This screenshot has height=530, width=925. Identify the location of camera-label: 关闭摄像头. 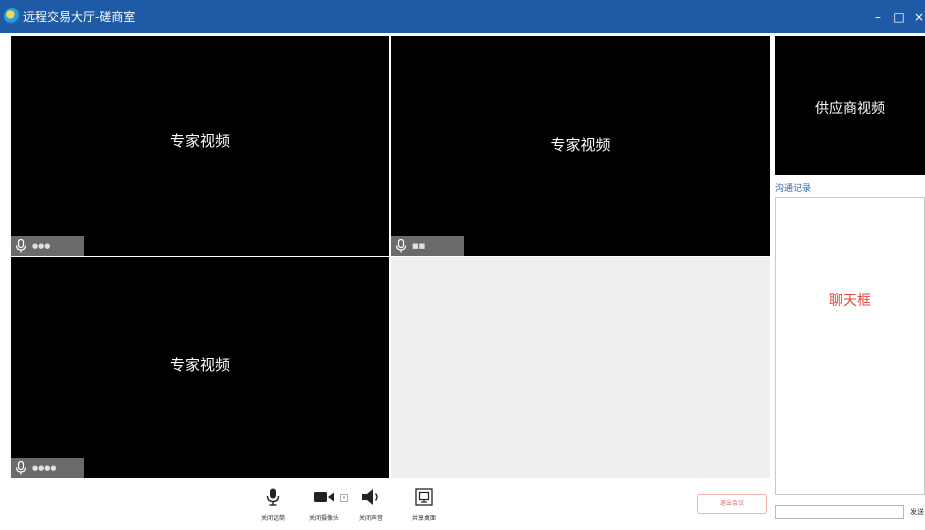
(323, 518).